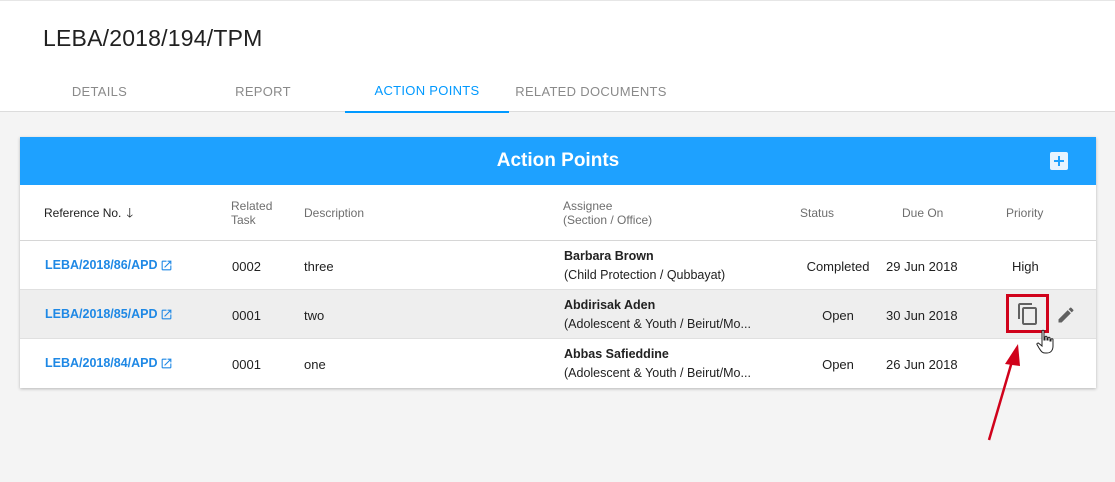 This screenshot has width=1115, height=482. Describe the element at coordinates (243, 220) in the screenshot. I see `related-task-header-line2: Task` at that location.